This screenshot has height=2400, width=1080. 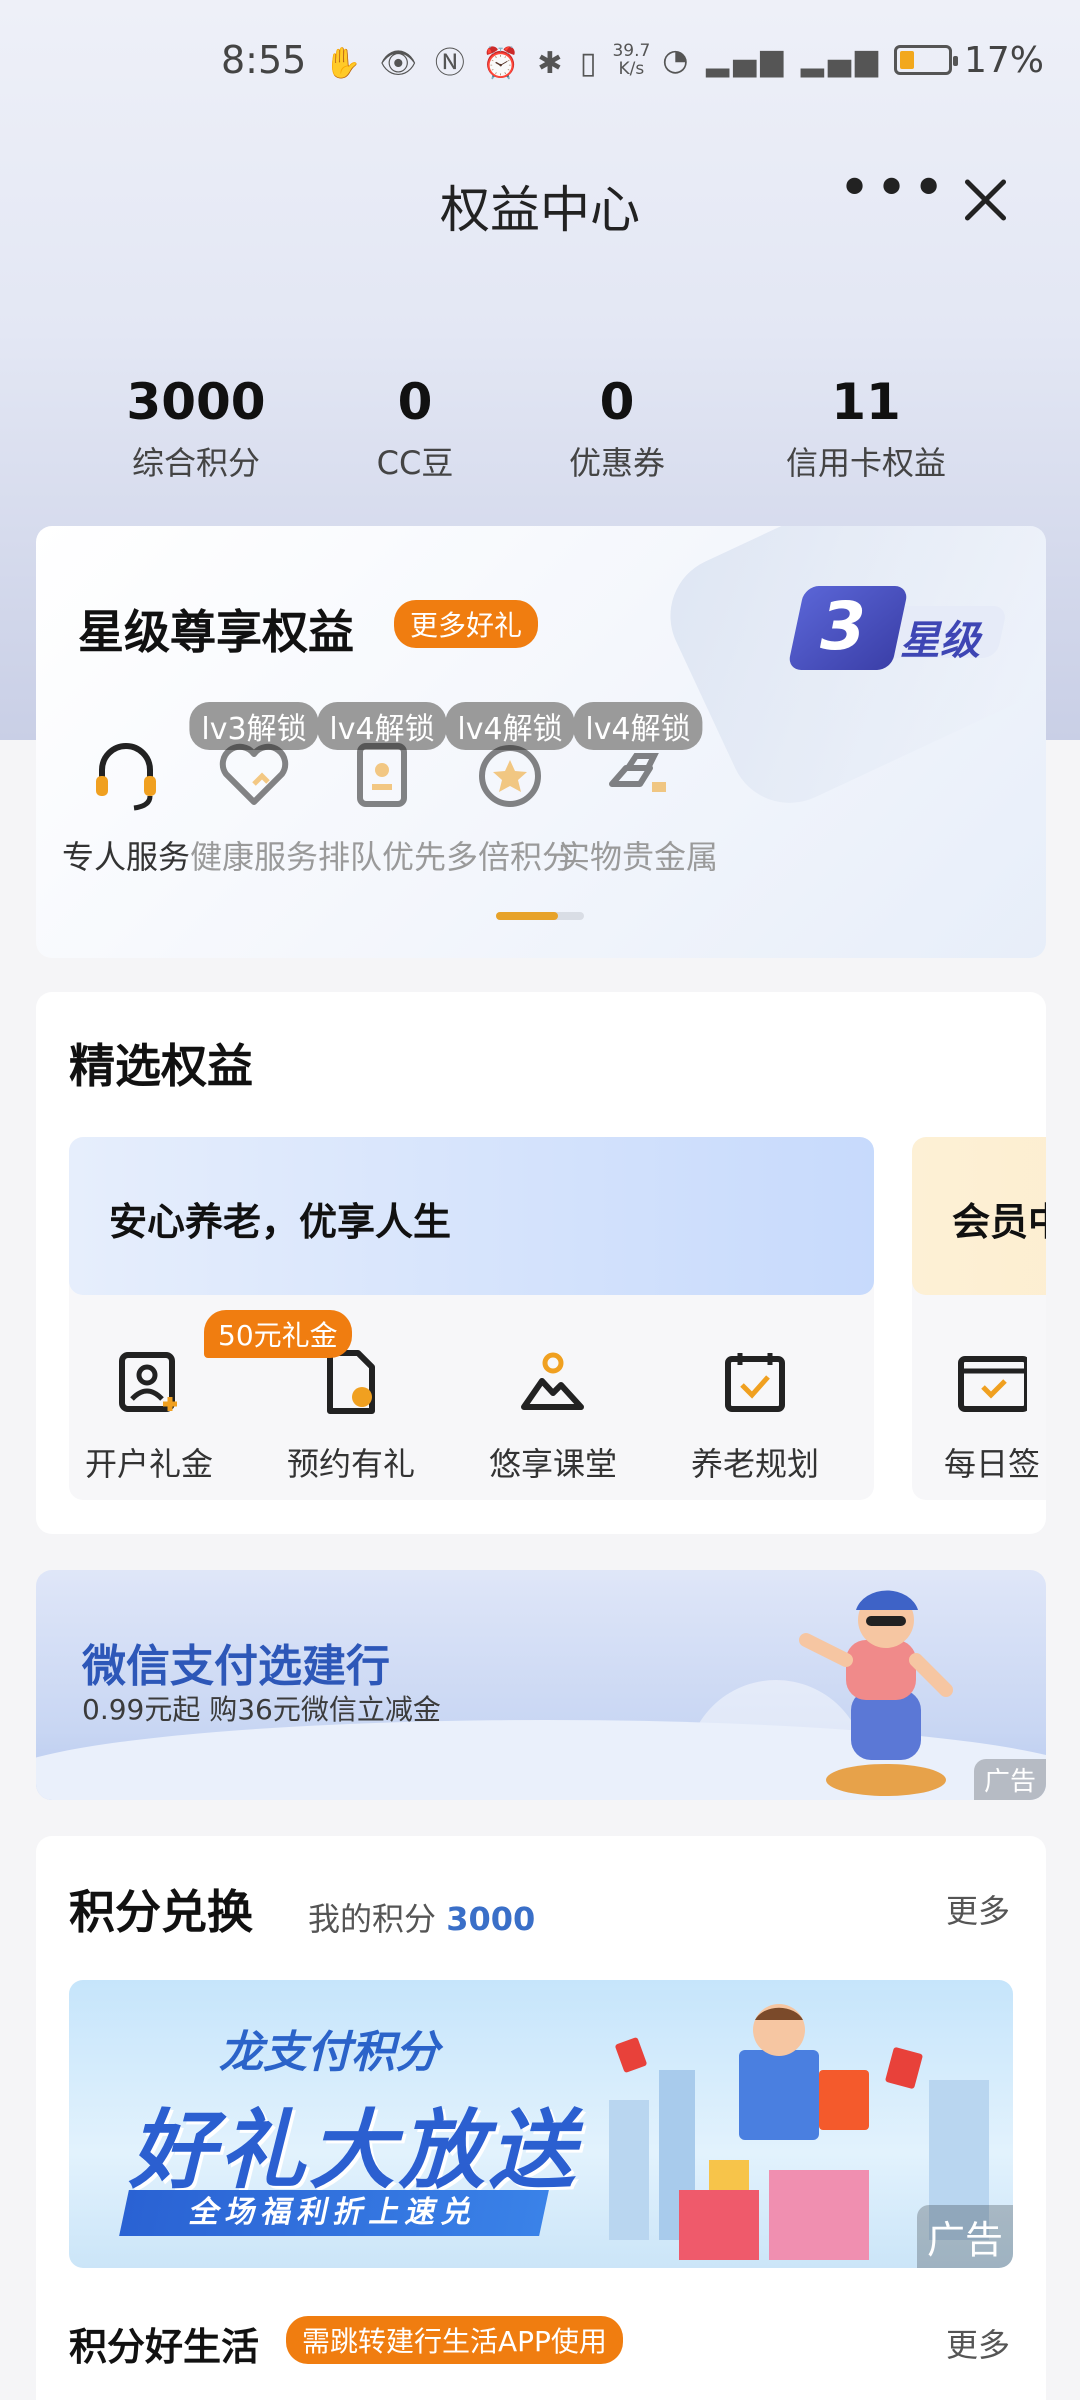 I want to click on pension-panel-heading: 安心养老，优享人生, so click(x=280, y=1222).